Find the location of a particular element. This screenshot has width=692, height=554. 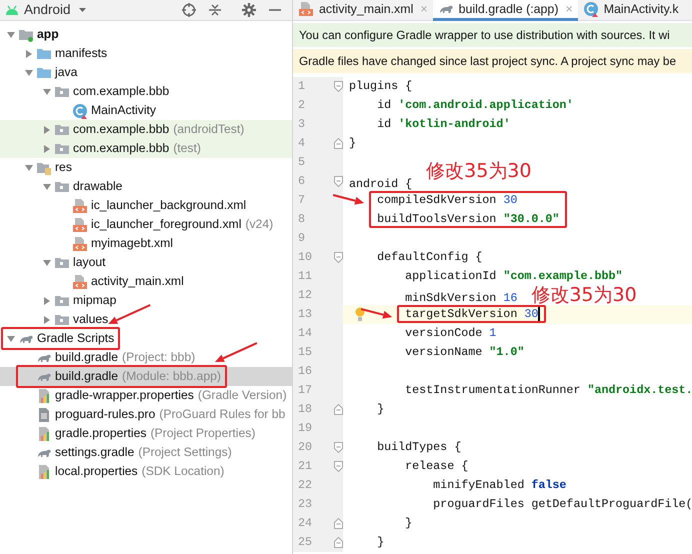

tree-item: ic_launcher_background.xml is located at coordinates (146, 205).